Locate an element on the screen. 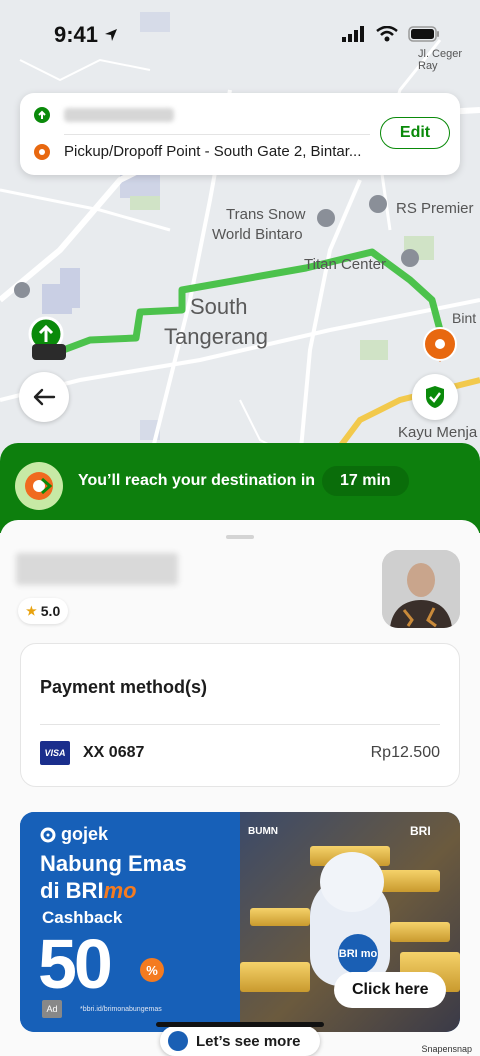 The height and width of the screenshot is (1056, 480). car-icon is located at coordinates (49, 352).